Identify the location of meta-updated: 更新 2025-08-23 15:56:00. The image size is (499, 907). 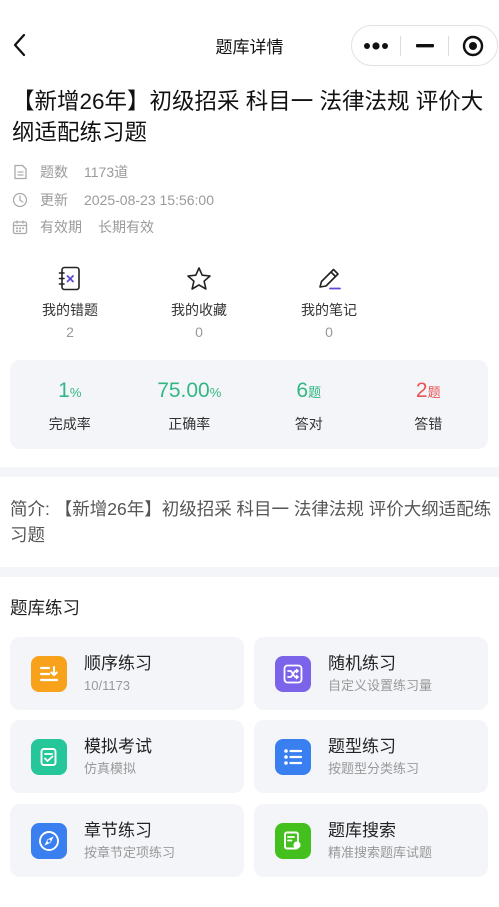
(113, 200).